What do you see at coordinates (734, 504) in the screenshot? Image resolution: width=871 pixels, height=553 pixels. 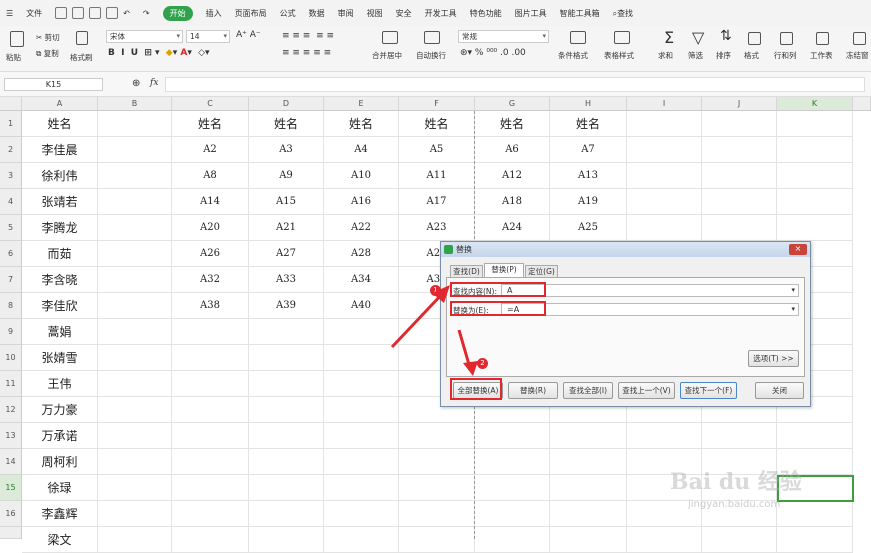 I see `watermark-url: jingyan.baidu.com` at bounding box center [734, 504].